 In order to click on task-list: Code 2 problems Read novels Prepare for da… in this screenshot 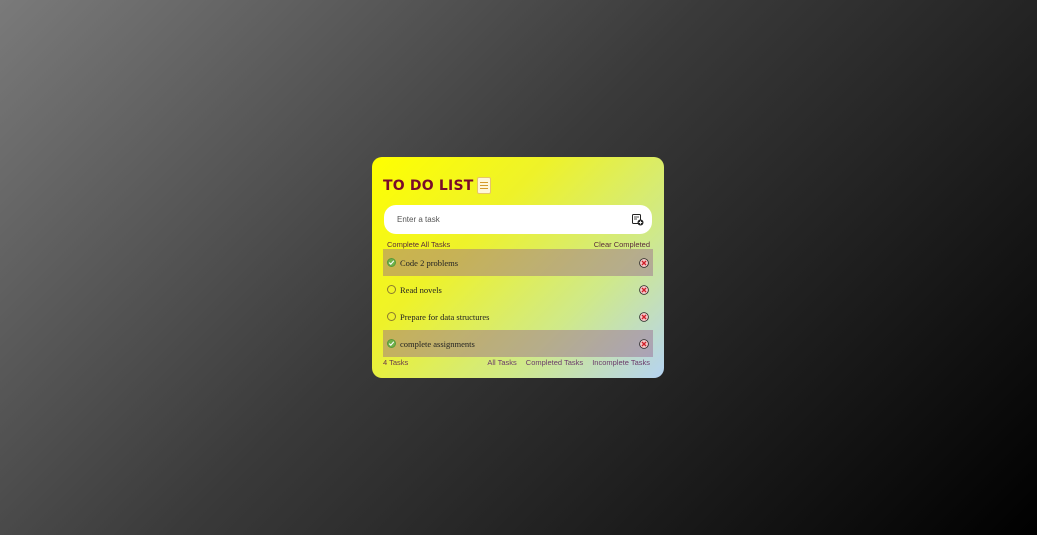, I will do `click(518, 303)`.